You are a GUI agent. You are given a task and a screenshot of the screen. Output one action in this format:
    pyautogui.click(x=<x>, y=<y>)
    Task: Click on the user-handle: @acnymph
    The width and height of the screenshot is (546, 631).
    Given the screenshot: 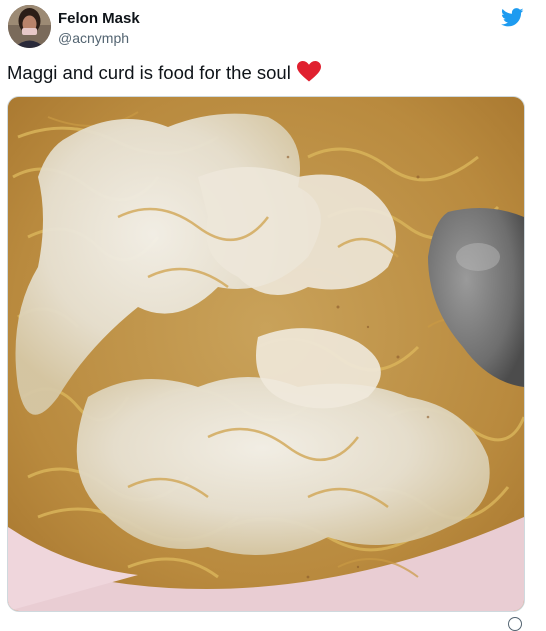 What is the action you would take?
    pyautogui.click(x=99, y=38)
    